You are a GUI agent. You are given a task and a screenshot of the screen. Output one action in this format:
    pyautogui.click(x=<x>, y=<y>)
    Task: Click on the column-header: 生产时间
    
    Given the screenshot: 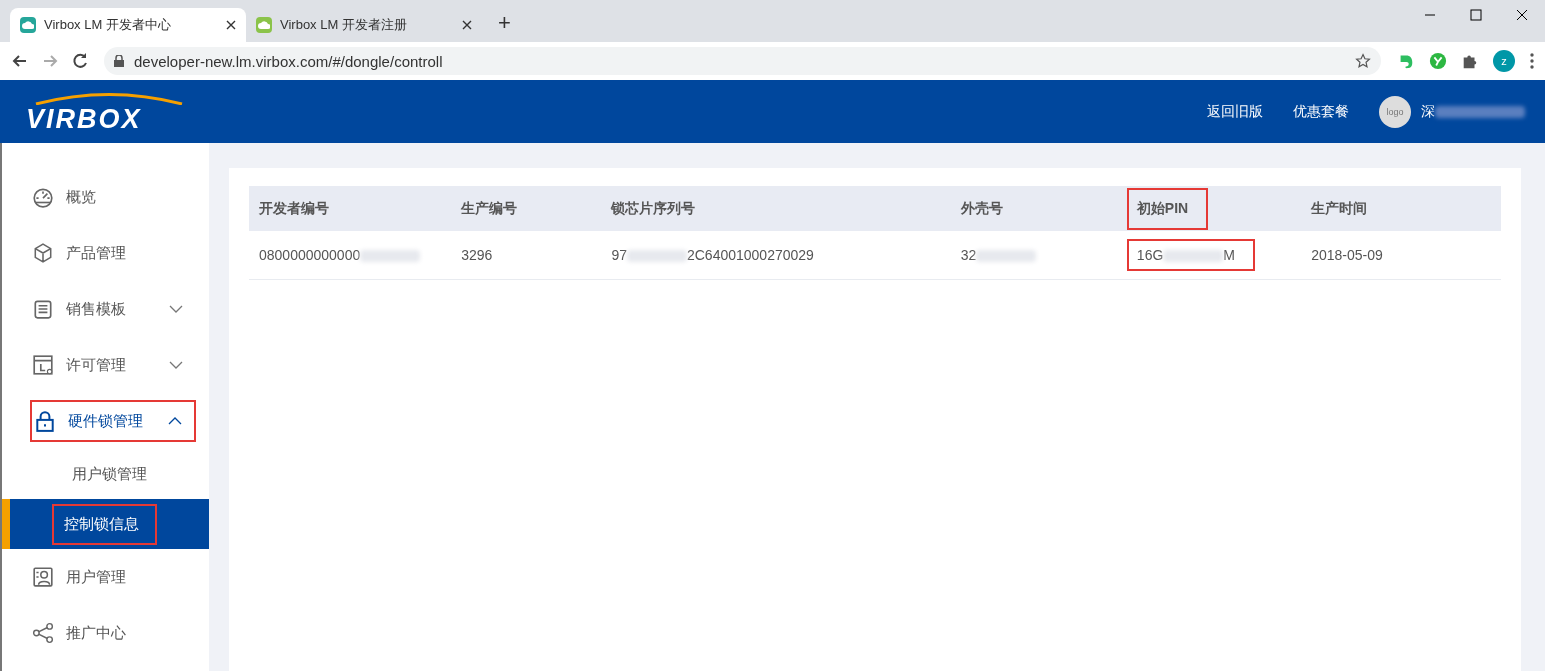 What is the action you would take?
    pyautogui.click(x=1339, y=207)
    